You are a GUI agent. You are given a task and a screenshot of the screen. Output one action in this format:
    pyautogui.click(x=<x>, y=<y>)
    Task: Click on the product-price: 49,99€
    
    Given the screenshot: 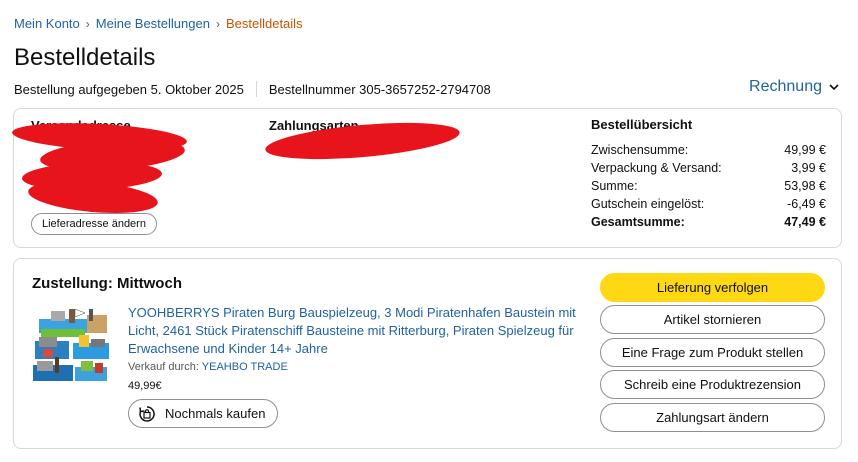 What is the action you would take?
    pyautogui.click(x=145, y=386)
    